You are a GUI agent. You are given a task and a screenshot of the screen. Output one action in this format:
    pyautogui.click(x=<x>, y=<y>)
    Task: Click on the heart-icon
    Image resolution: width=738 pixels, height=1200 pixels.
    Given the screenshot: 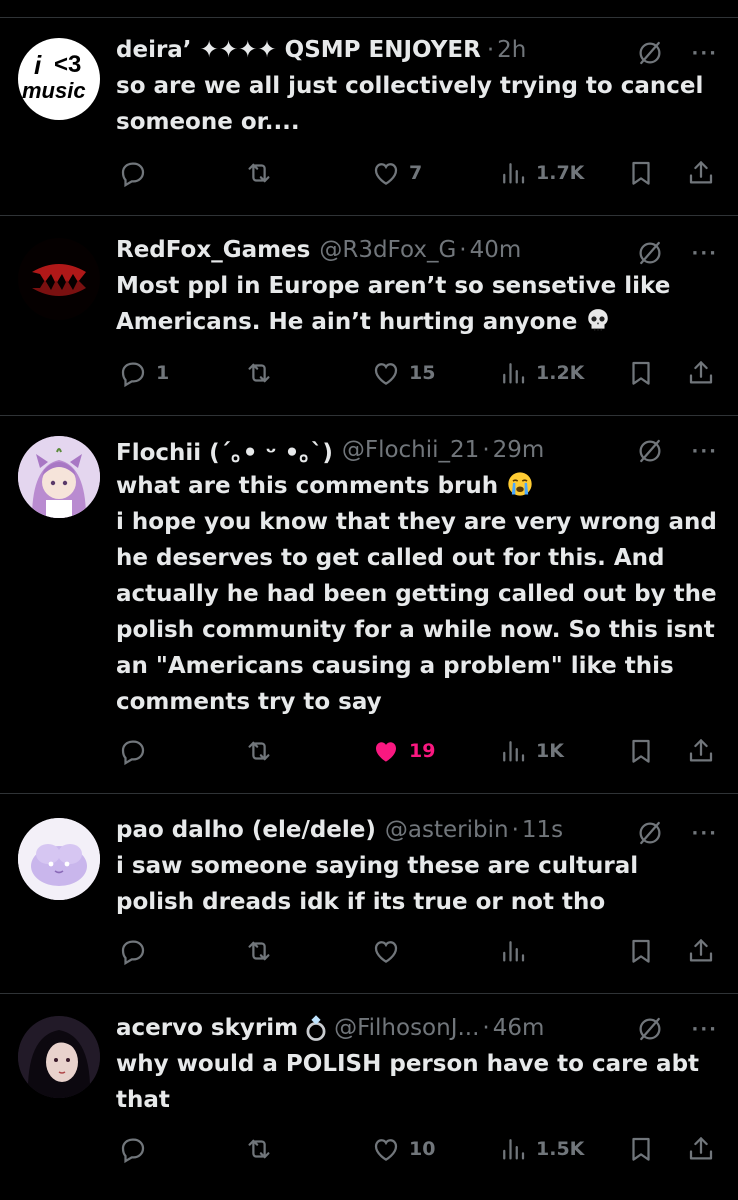 What is the action you would take?
    pyautogui.click(x=386, y=173)
    